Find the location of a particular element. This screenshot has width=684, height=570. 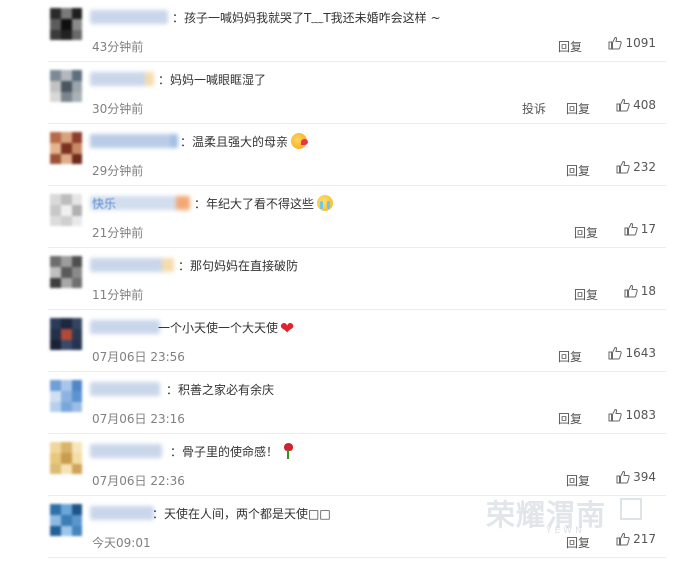

like-button: 1083 is located at coordinates (632, 417).